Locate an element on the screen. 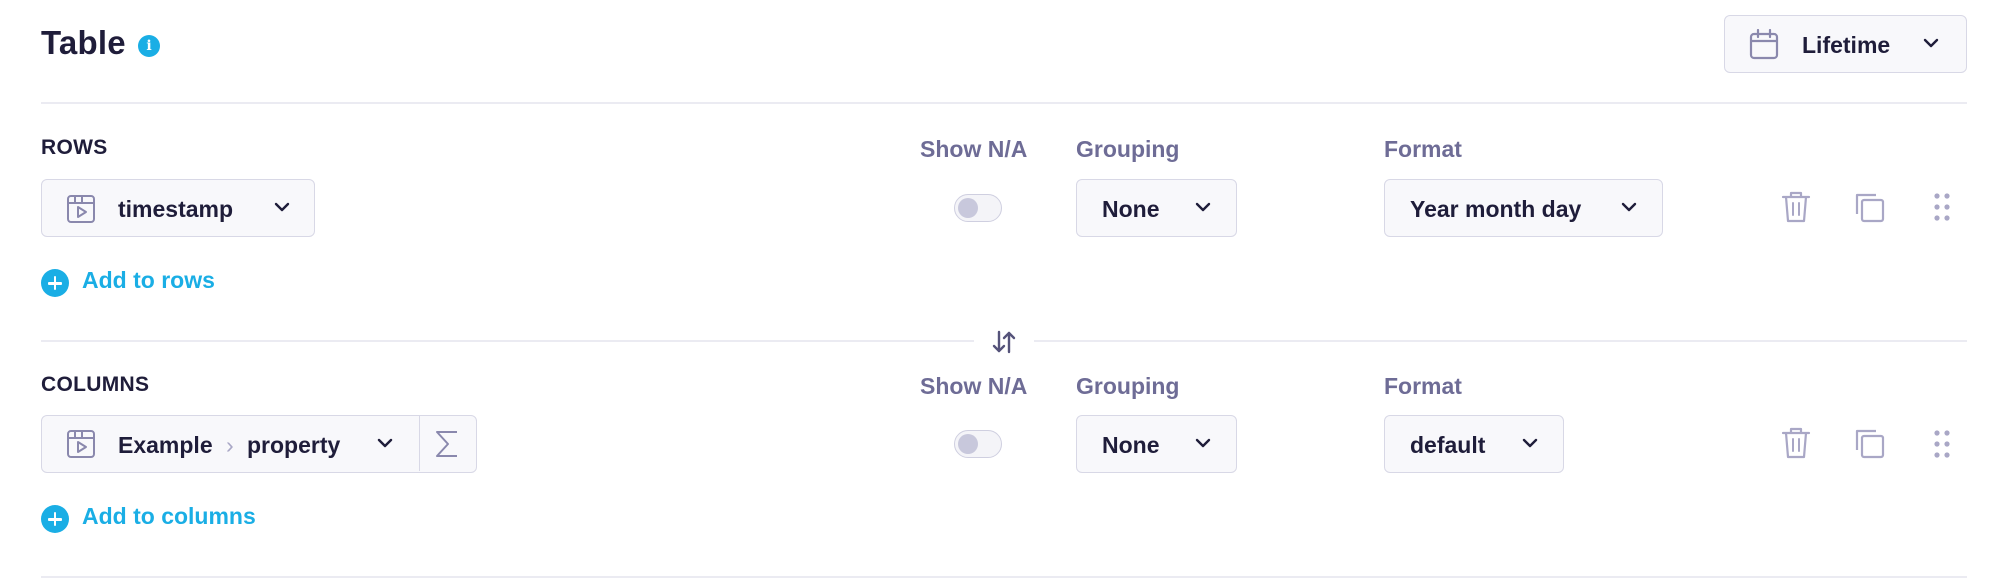 Image resolution: width=1999 pixels, height=586 pixels. calendar-icon is located at coordinates (1764, 44).